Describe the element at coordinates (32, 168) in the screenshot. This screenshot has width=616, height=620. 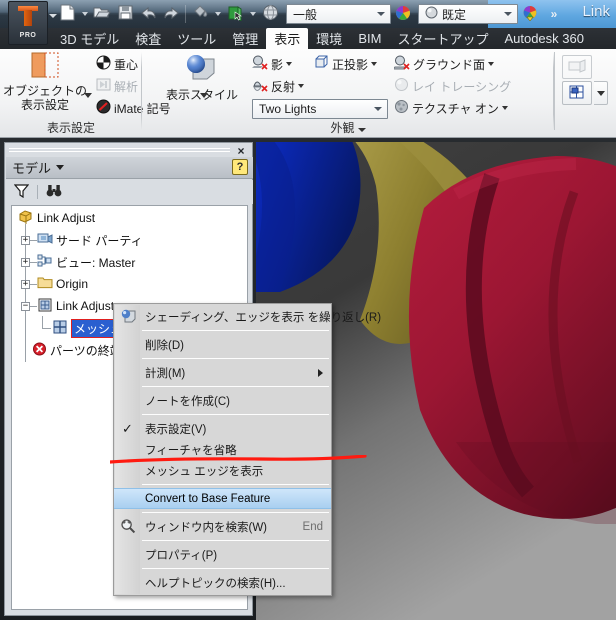
I see `browser-title-label: モデル` at that location.